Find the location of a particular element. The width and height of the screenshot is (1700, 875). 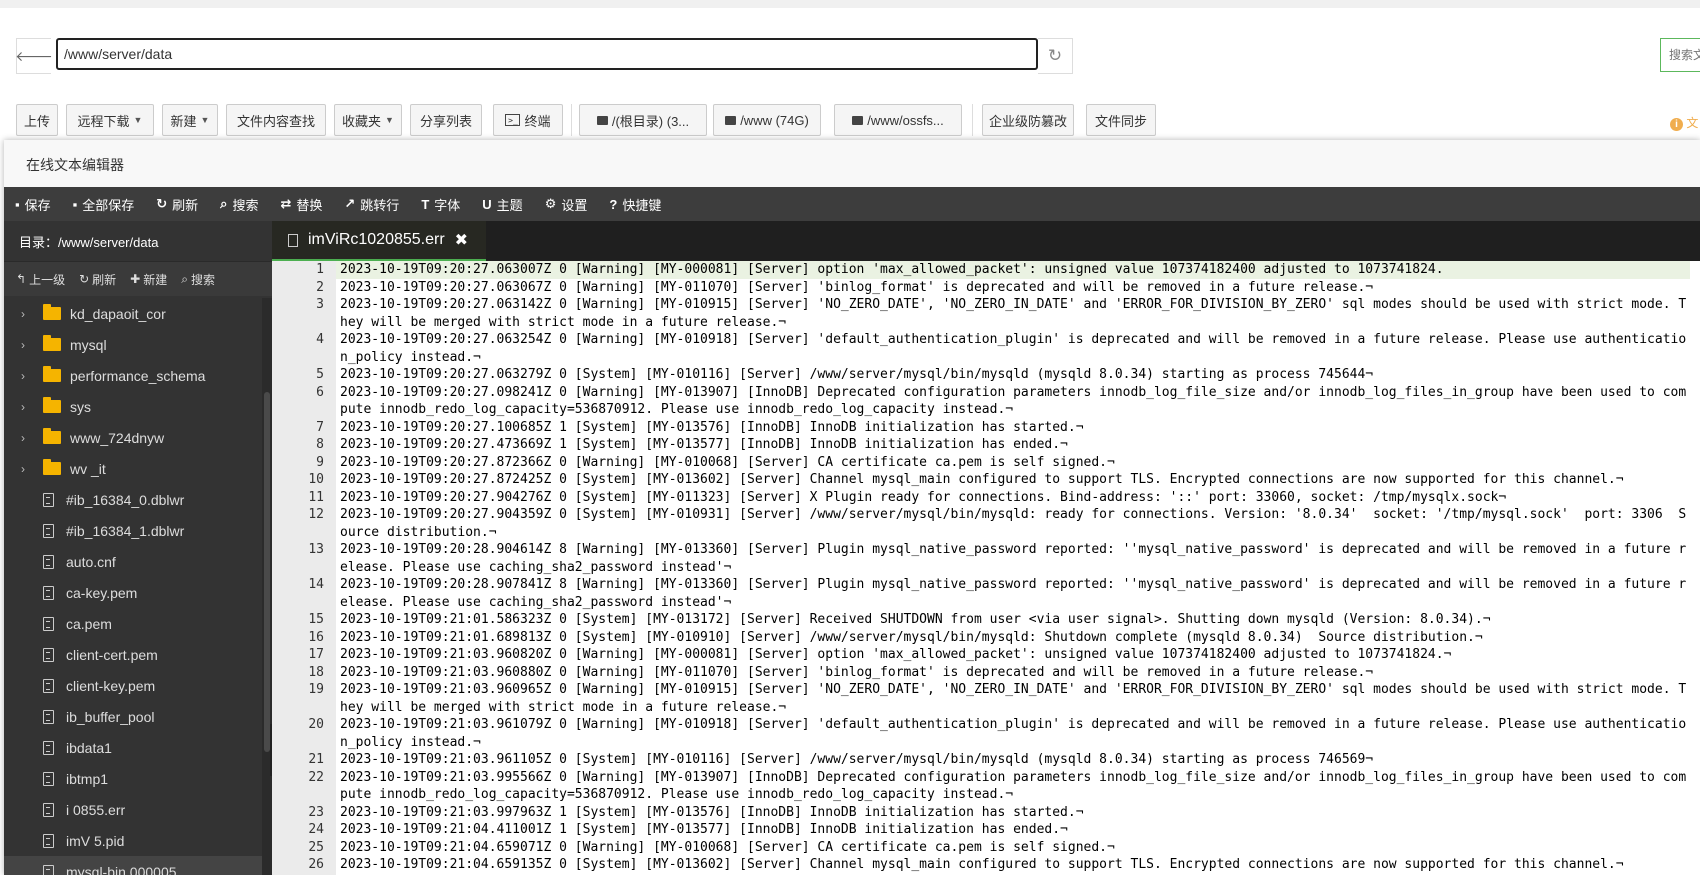

info-notice: i 文 is located at coordinates (1684, 122).